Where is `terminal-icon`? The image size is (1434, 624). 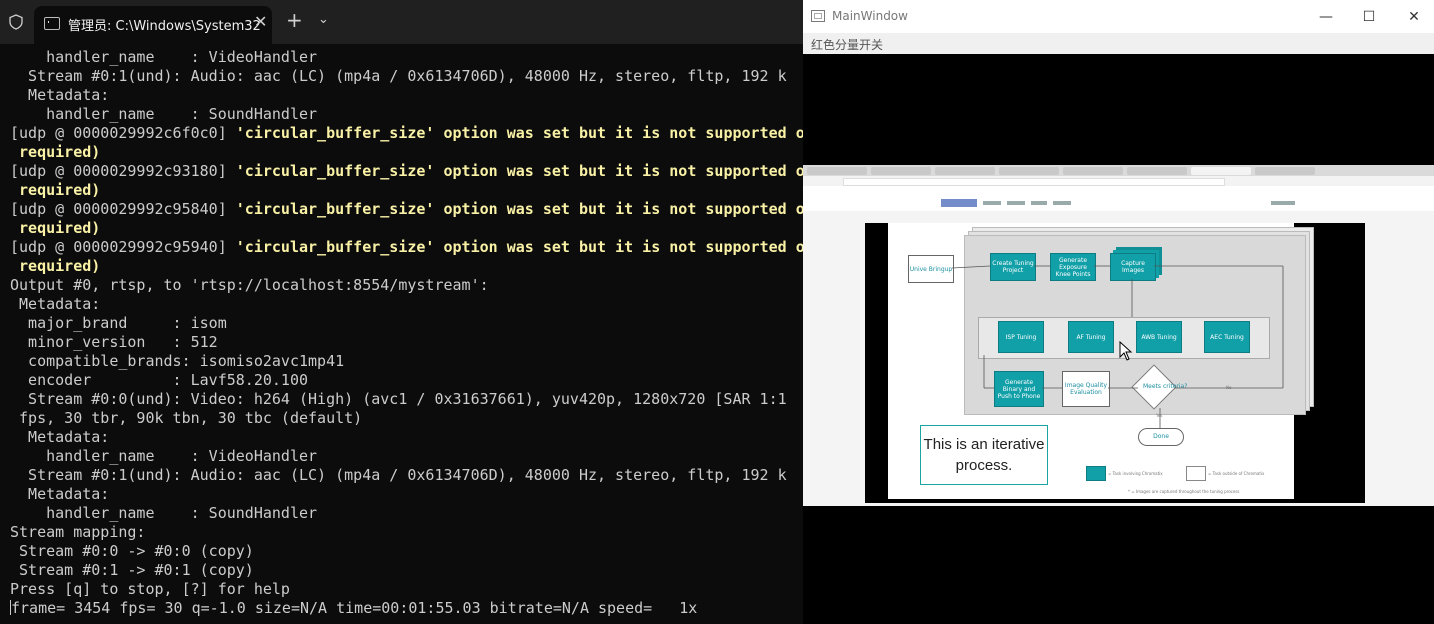
terminal-icon is located at coordinates (52, 23).